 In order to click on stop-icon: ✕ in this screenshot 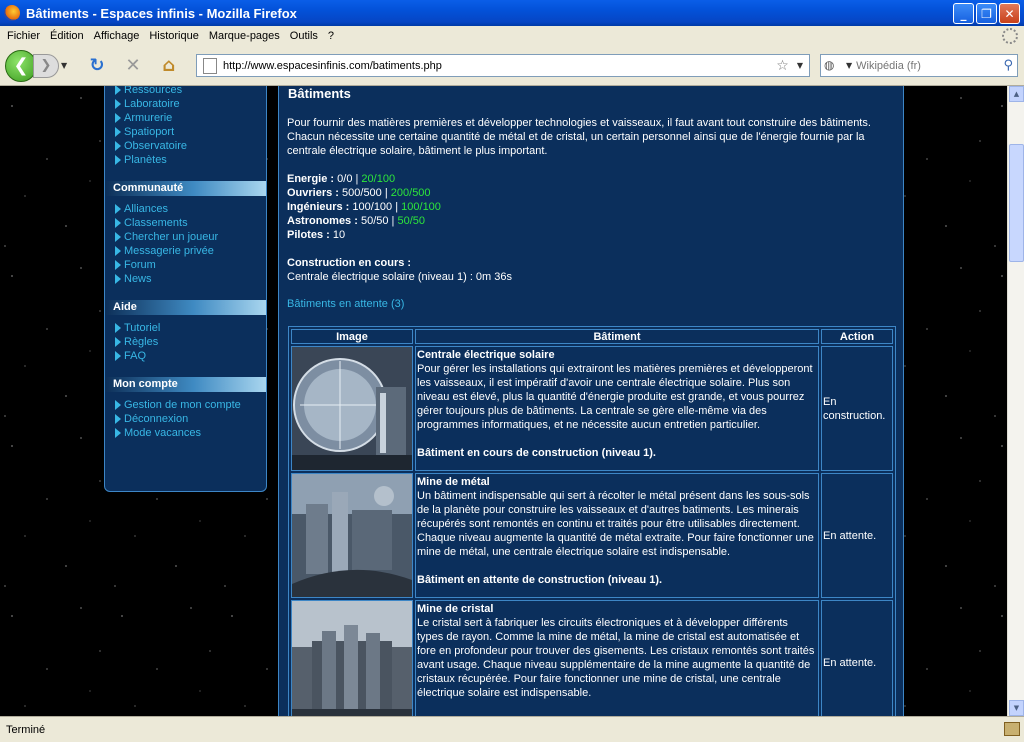, I will do `click(133, 66)`.